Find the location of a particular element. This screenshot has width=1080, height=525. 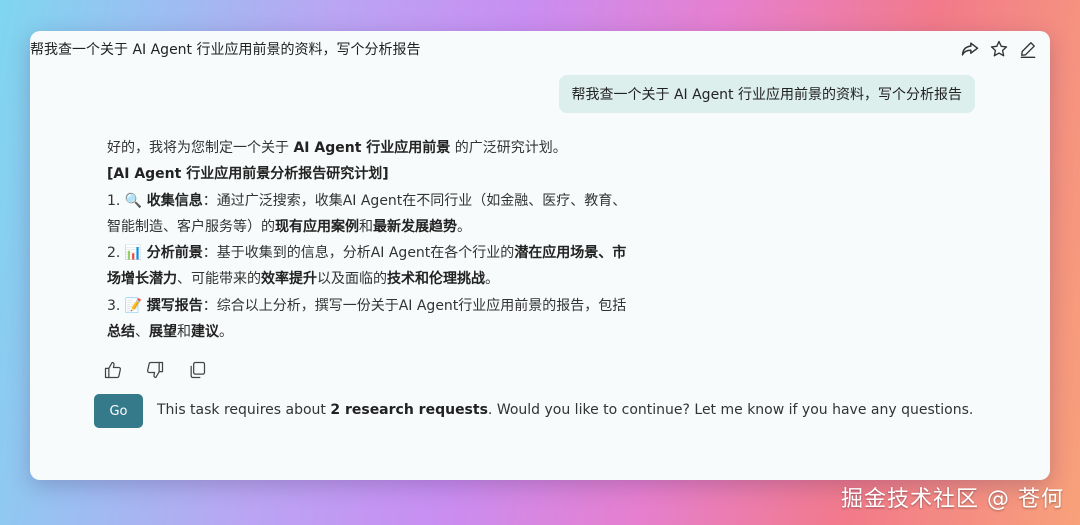

thumbs-down-icon is located at coordinates (155, 370).